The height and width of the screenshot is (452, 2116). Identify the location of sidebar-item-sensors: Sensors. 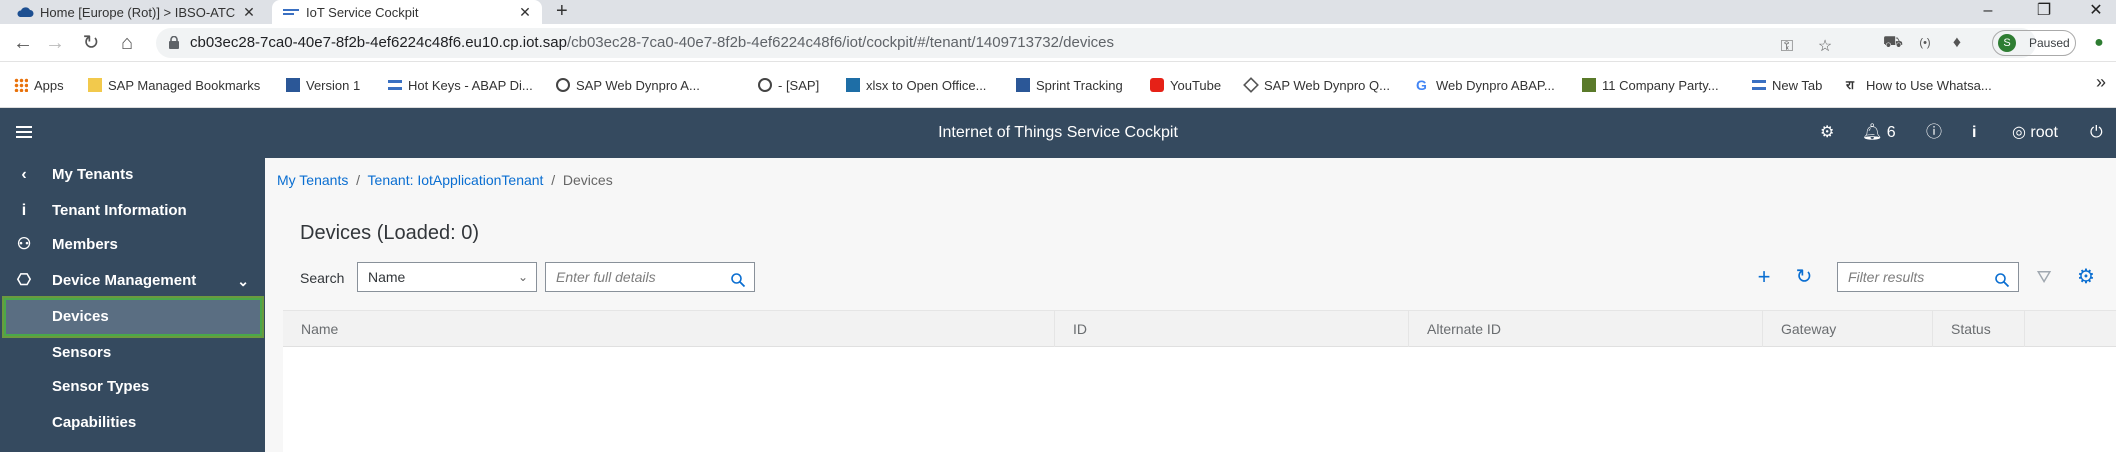
(132, 353).